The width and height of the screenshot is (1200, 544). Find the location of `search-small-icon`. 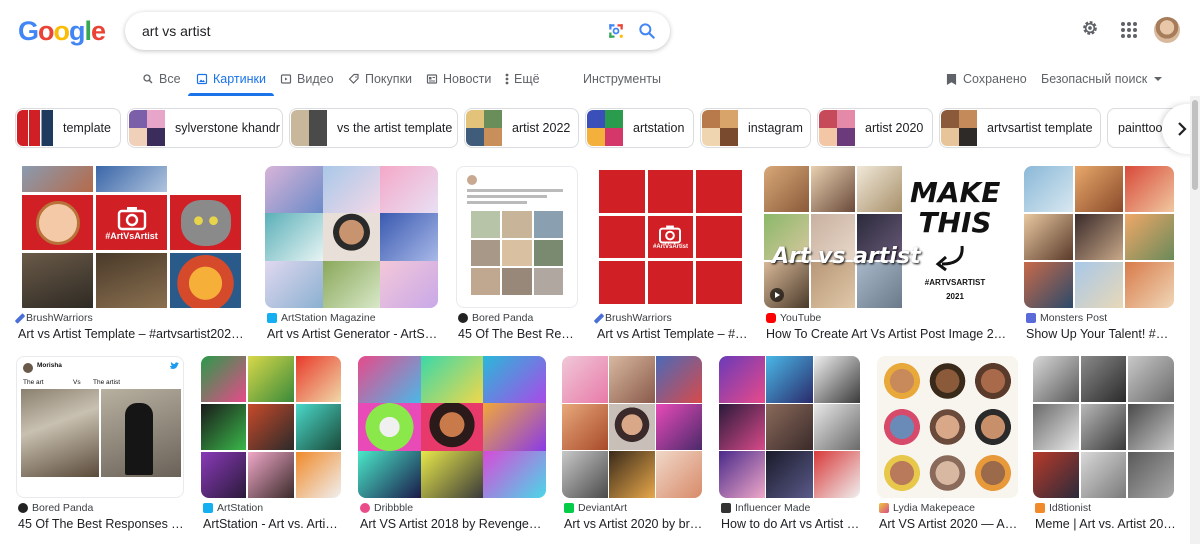

search-small-icon is located at coordinates (148, 79).